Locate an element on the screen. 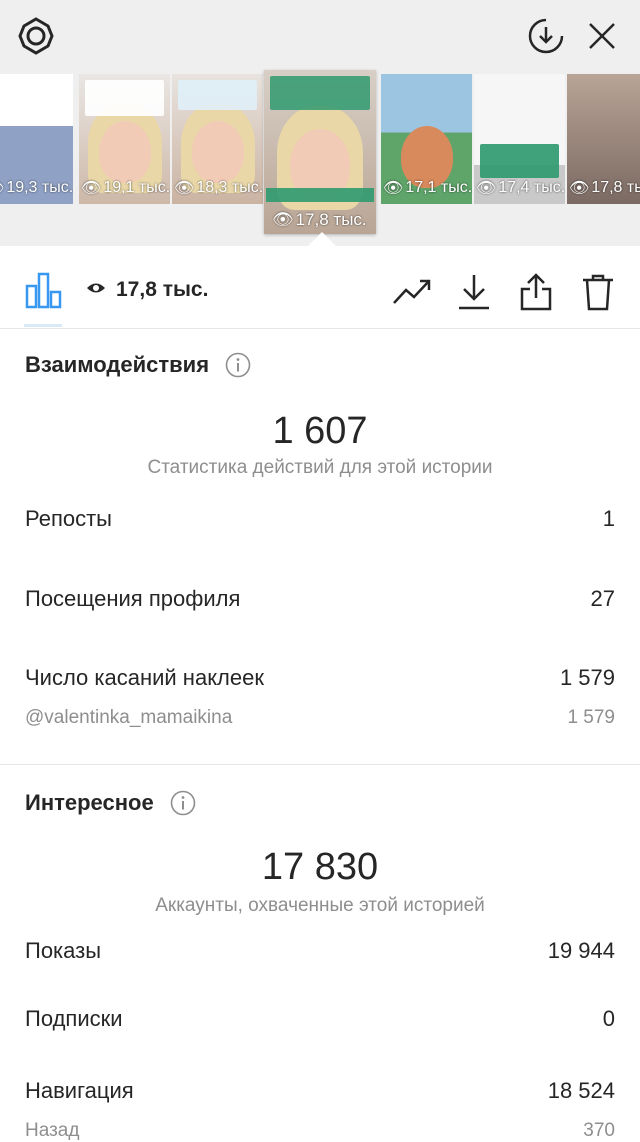 This screenshot has height=1142, width=640. story-views: 👁 18,3 тыс. is located at coordinates (218, 188).